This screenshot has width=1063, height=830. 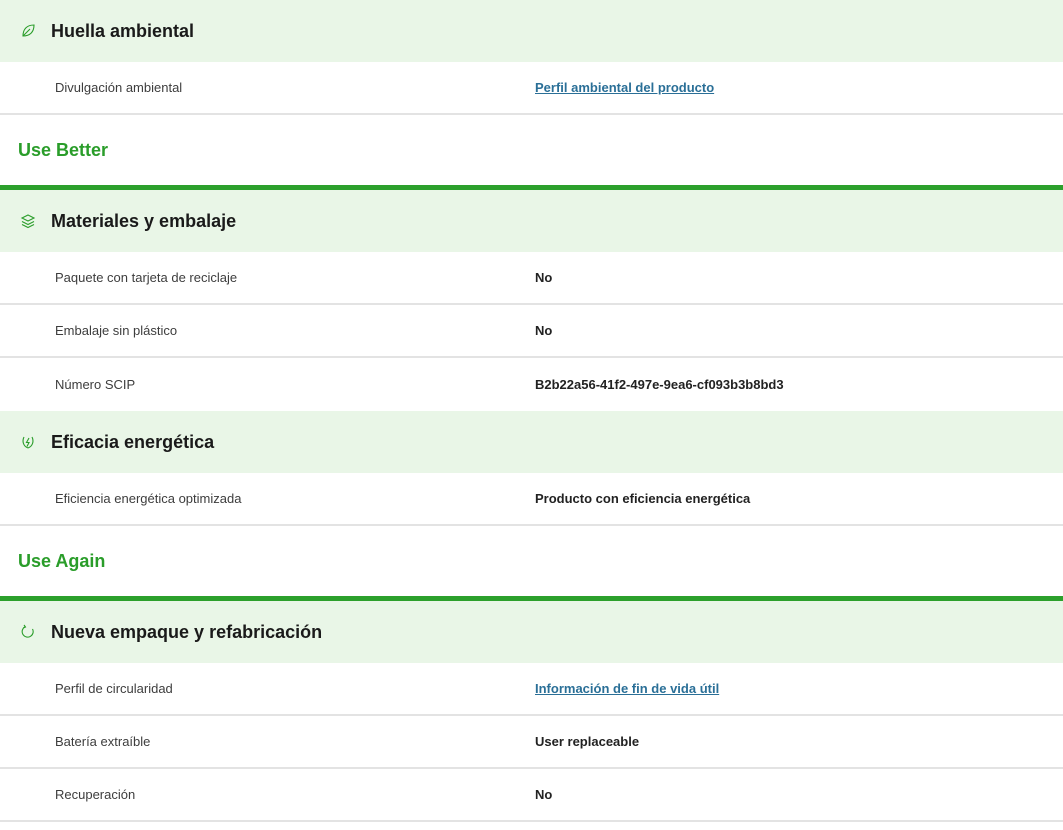 I want to click on layers-icon, so click(x=28, y=221).